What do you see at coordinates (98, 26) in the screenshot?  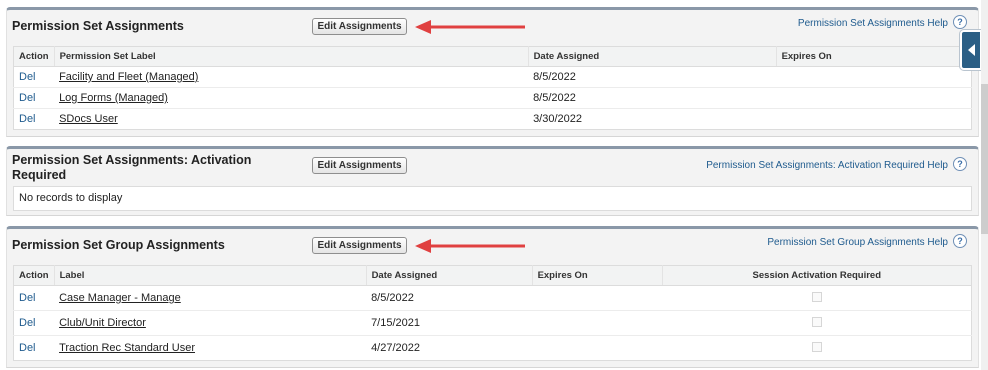 I see `section-title: Permission Set Assignments` at bounding box center [98, 26].